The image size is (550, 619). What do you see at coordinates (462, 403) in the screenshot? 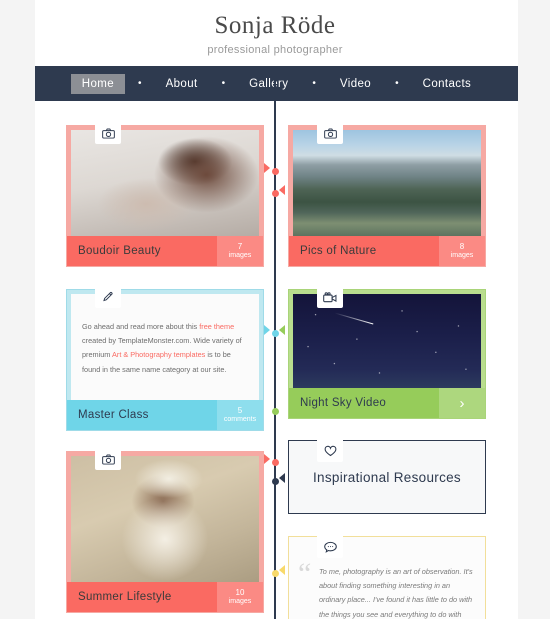
I see `chevron-right-icon: ›` at bounding box center [462, 403].